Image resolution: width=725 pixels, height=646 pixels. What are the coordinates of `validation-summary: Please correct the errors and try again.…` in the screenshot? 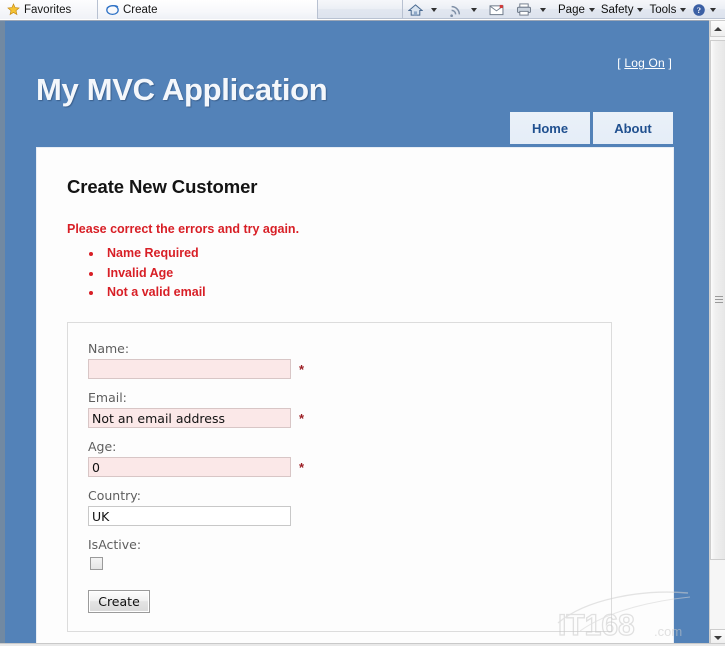 It's located at (355, 260).